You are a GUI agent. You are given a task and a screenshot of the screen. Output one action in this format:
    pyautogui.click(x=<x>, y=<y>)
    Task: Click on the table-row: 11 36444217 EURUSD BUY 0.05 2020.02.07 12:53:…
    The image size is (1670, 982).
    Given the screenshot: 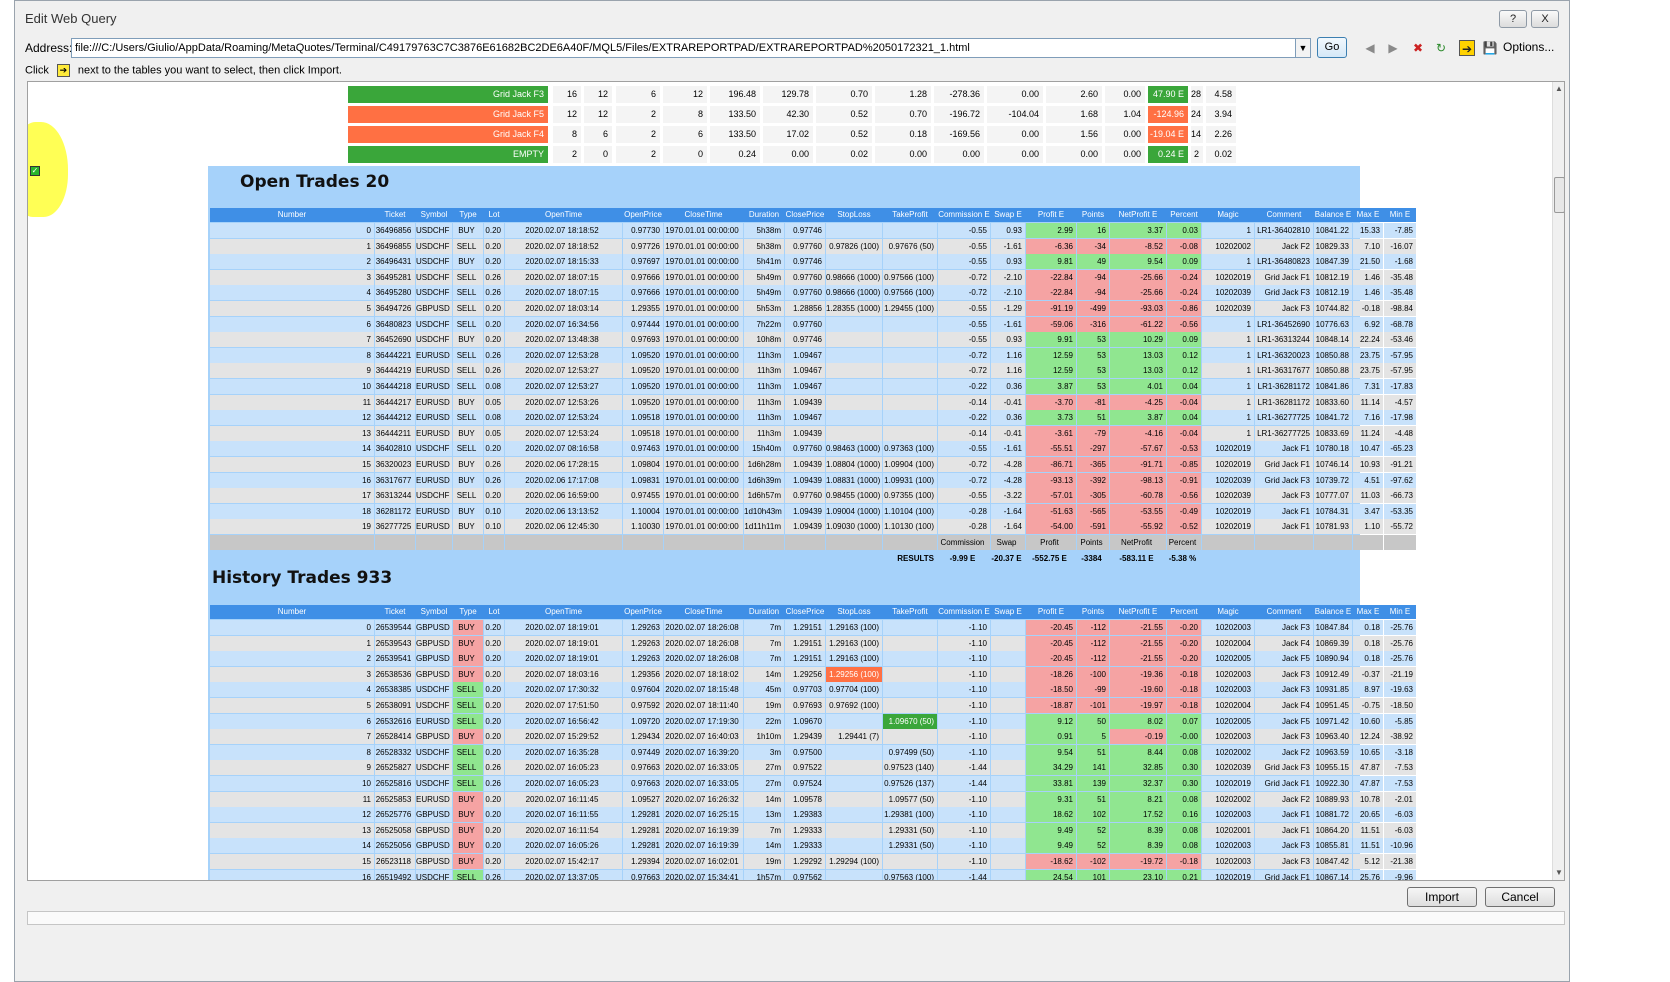 What is the action you would take?
    pyautogui.click(x=813, y=402)
    